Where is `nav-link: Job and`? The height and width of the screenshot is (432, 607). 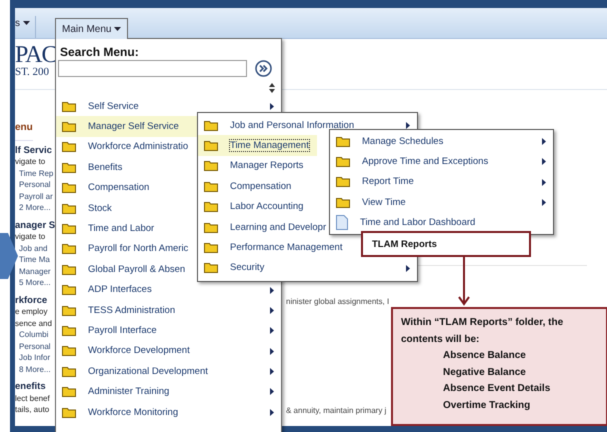
nav-link: Job and is located at coordinates (31, 248).